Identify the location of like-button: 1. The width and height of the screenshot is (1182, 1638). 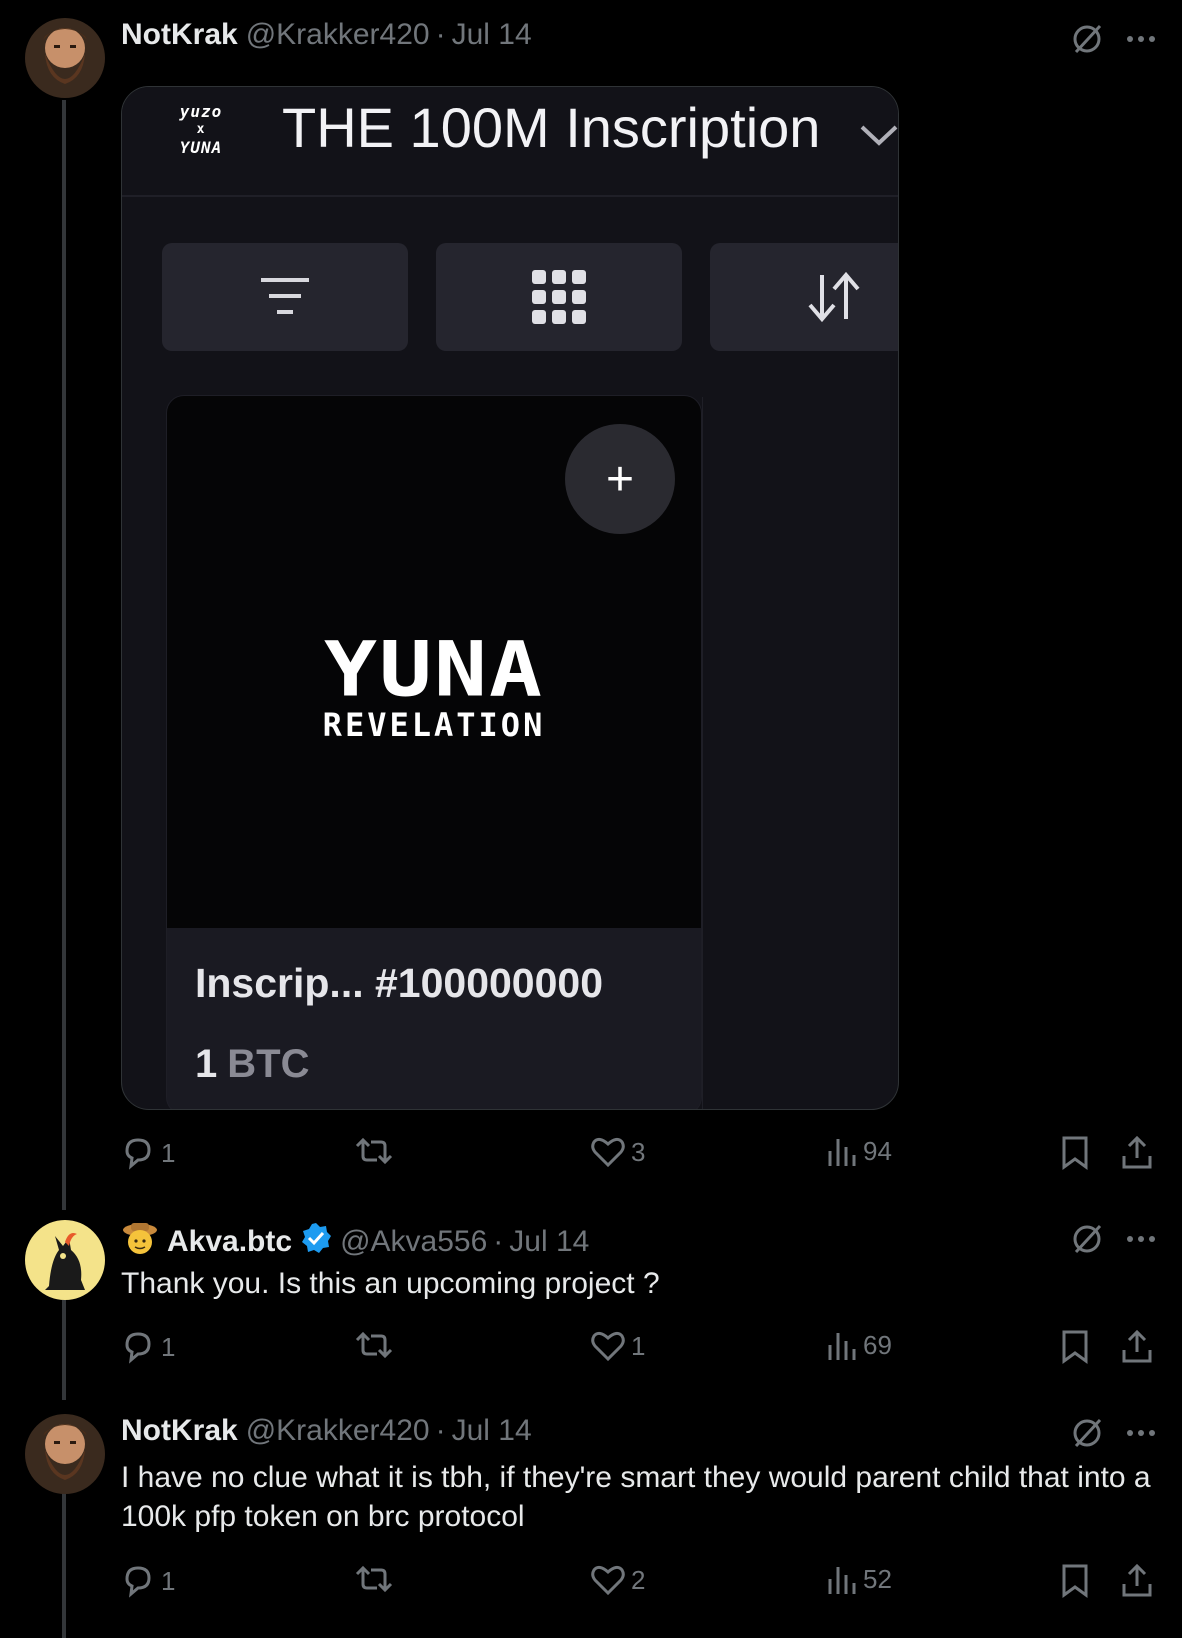
(618, 1346).